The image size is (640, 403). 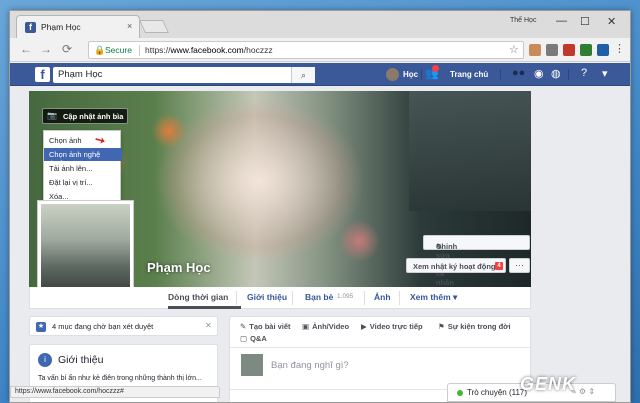 What do you see at coordinates (61, 27) in the screenshot?
I see `tab-title: Phạm Học` at bounding box center [61, 27].